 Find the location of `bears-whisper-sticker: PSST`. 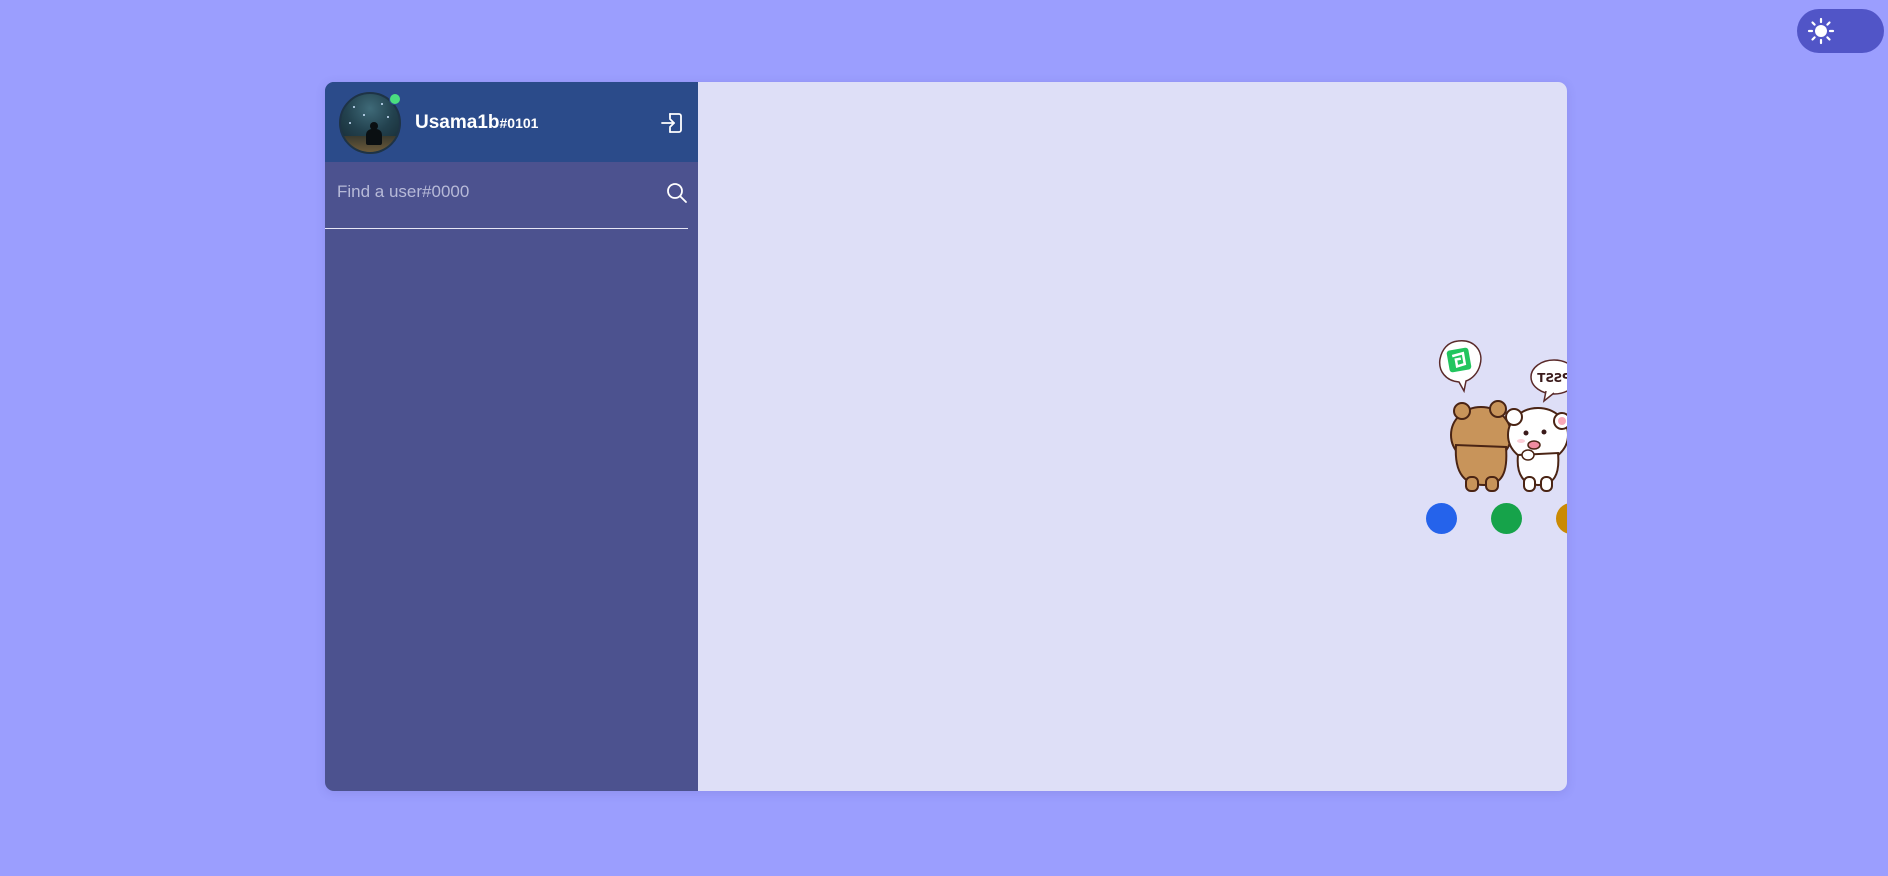

bears-whisper-sticker: PSST is located at coordinates (1502, 416).